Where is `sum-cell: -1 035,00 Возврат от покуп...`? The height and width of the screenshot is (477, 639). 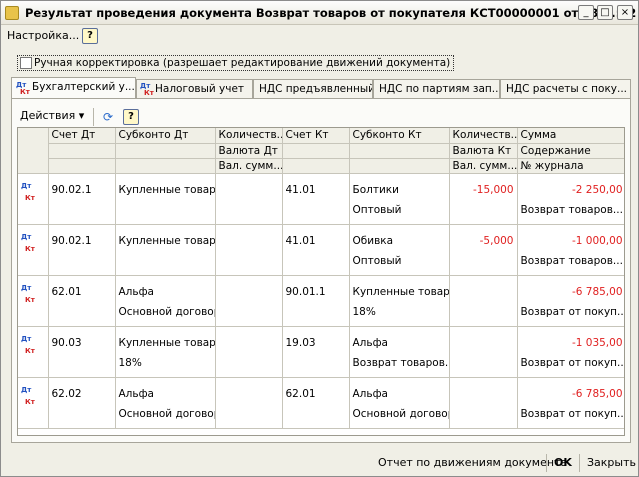 sum-cell: -1 035,00 Возврат от покуп... is located at coordinates (571, 352).